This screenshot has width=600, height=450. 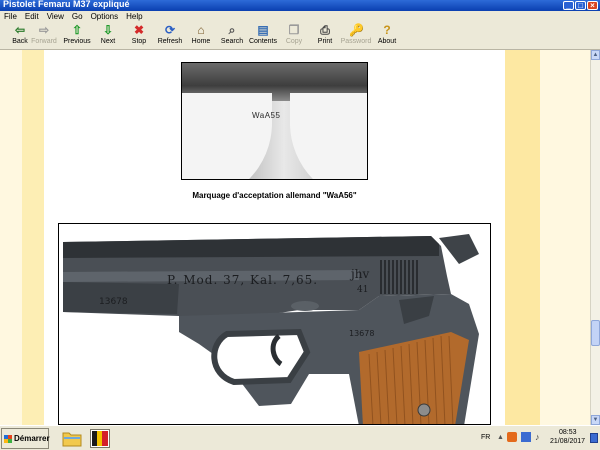 What do you see at coordinates (526, 437) in the screenshot?
I see `network-icon` at bounding box center [526, 437].